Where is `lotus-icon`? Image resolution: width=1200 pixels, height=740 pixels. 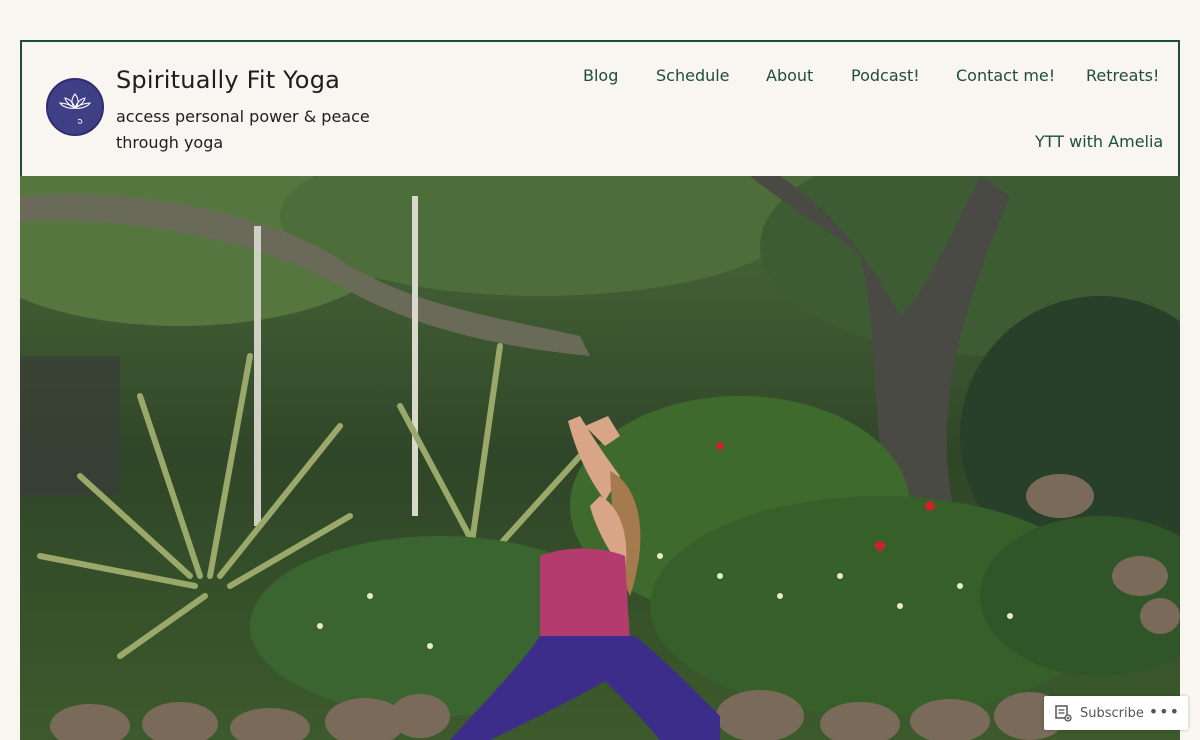 lotus-icon is located at coordinates (75, 108).